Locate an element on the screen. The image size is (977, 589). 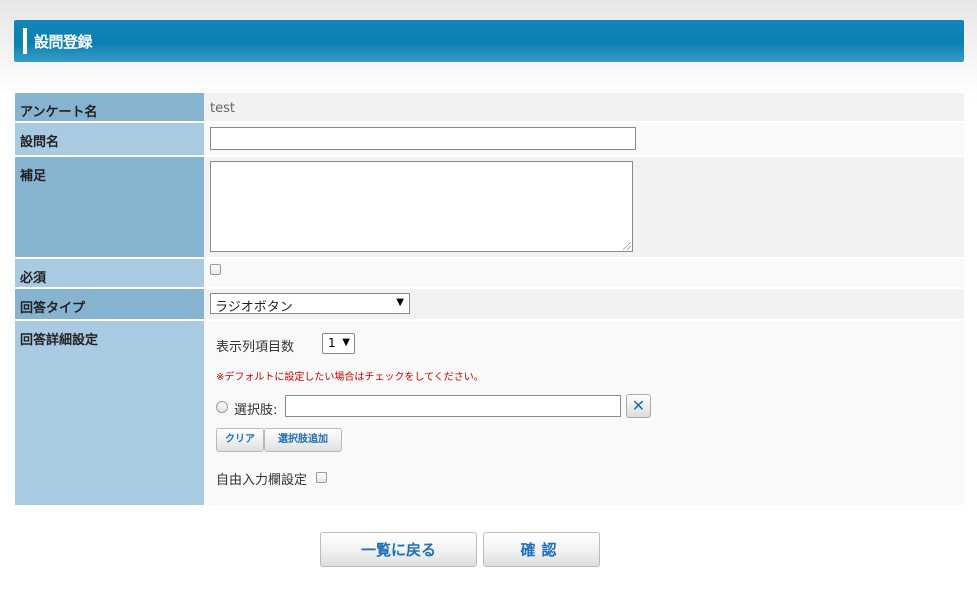
supplement-textarea is located at coordinates (421, 206).